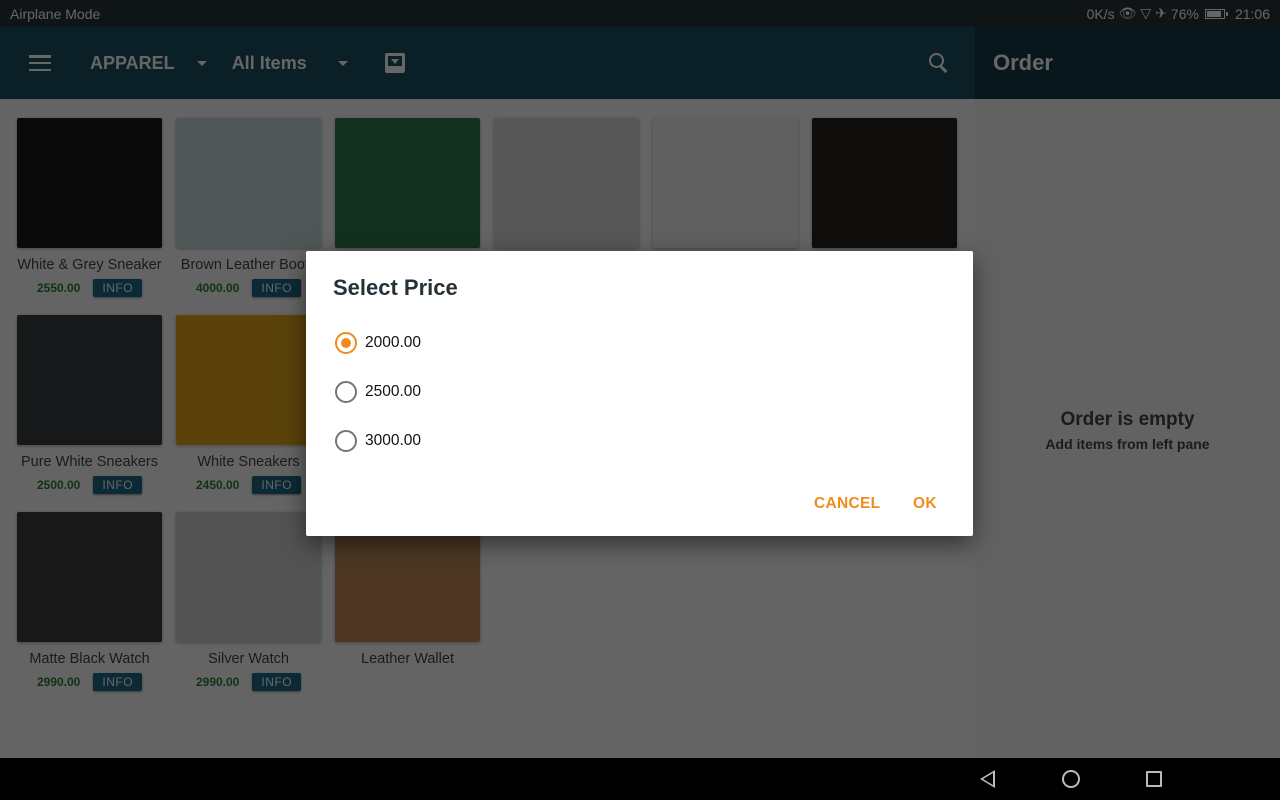 This screenshot has height=800, width=1280. Describe the element at coordinates (395, 287) in the screenshot. I see `dialog-title: Select Price` at that location.